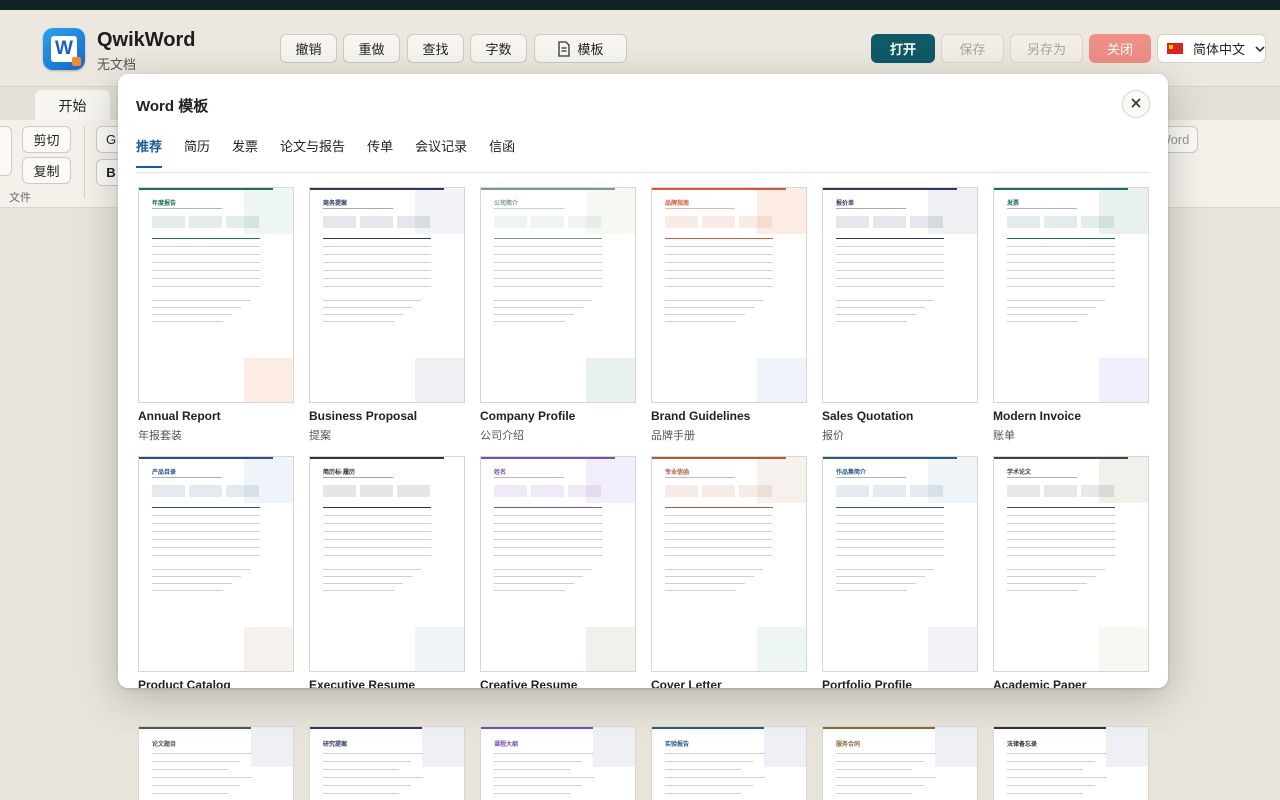 Image resolution: width=1280 pixels, height=800 pixels. I want to click on template-card: 产品目录Product Catalog目录, so click(216, 572).